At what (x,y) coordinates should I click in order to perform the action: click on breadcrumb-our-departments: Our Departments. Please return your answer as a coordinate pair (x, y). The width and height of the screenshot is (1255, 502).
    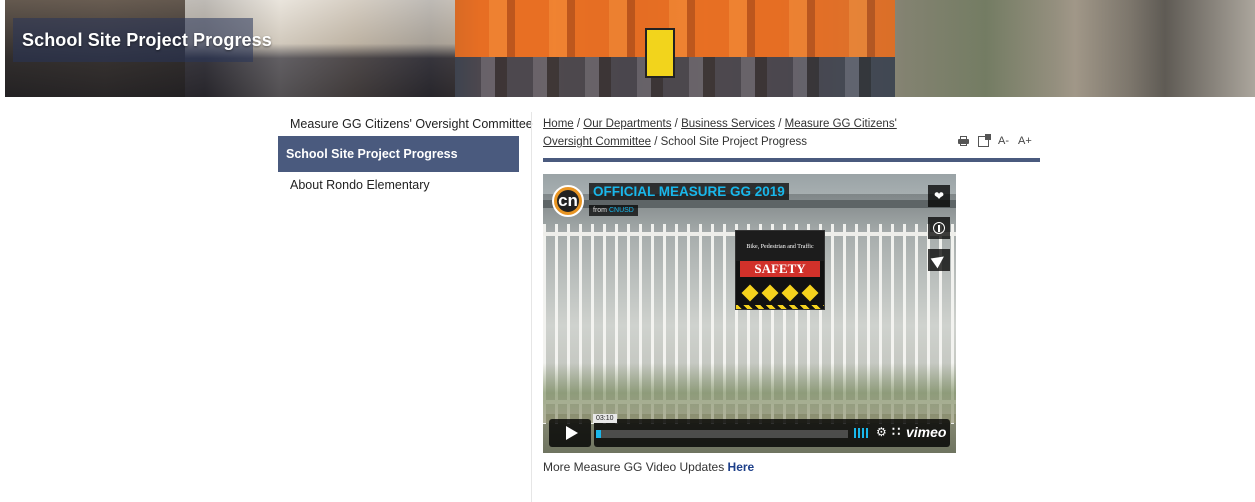
    Looking at the image, I should click on (627, 124).